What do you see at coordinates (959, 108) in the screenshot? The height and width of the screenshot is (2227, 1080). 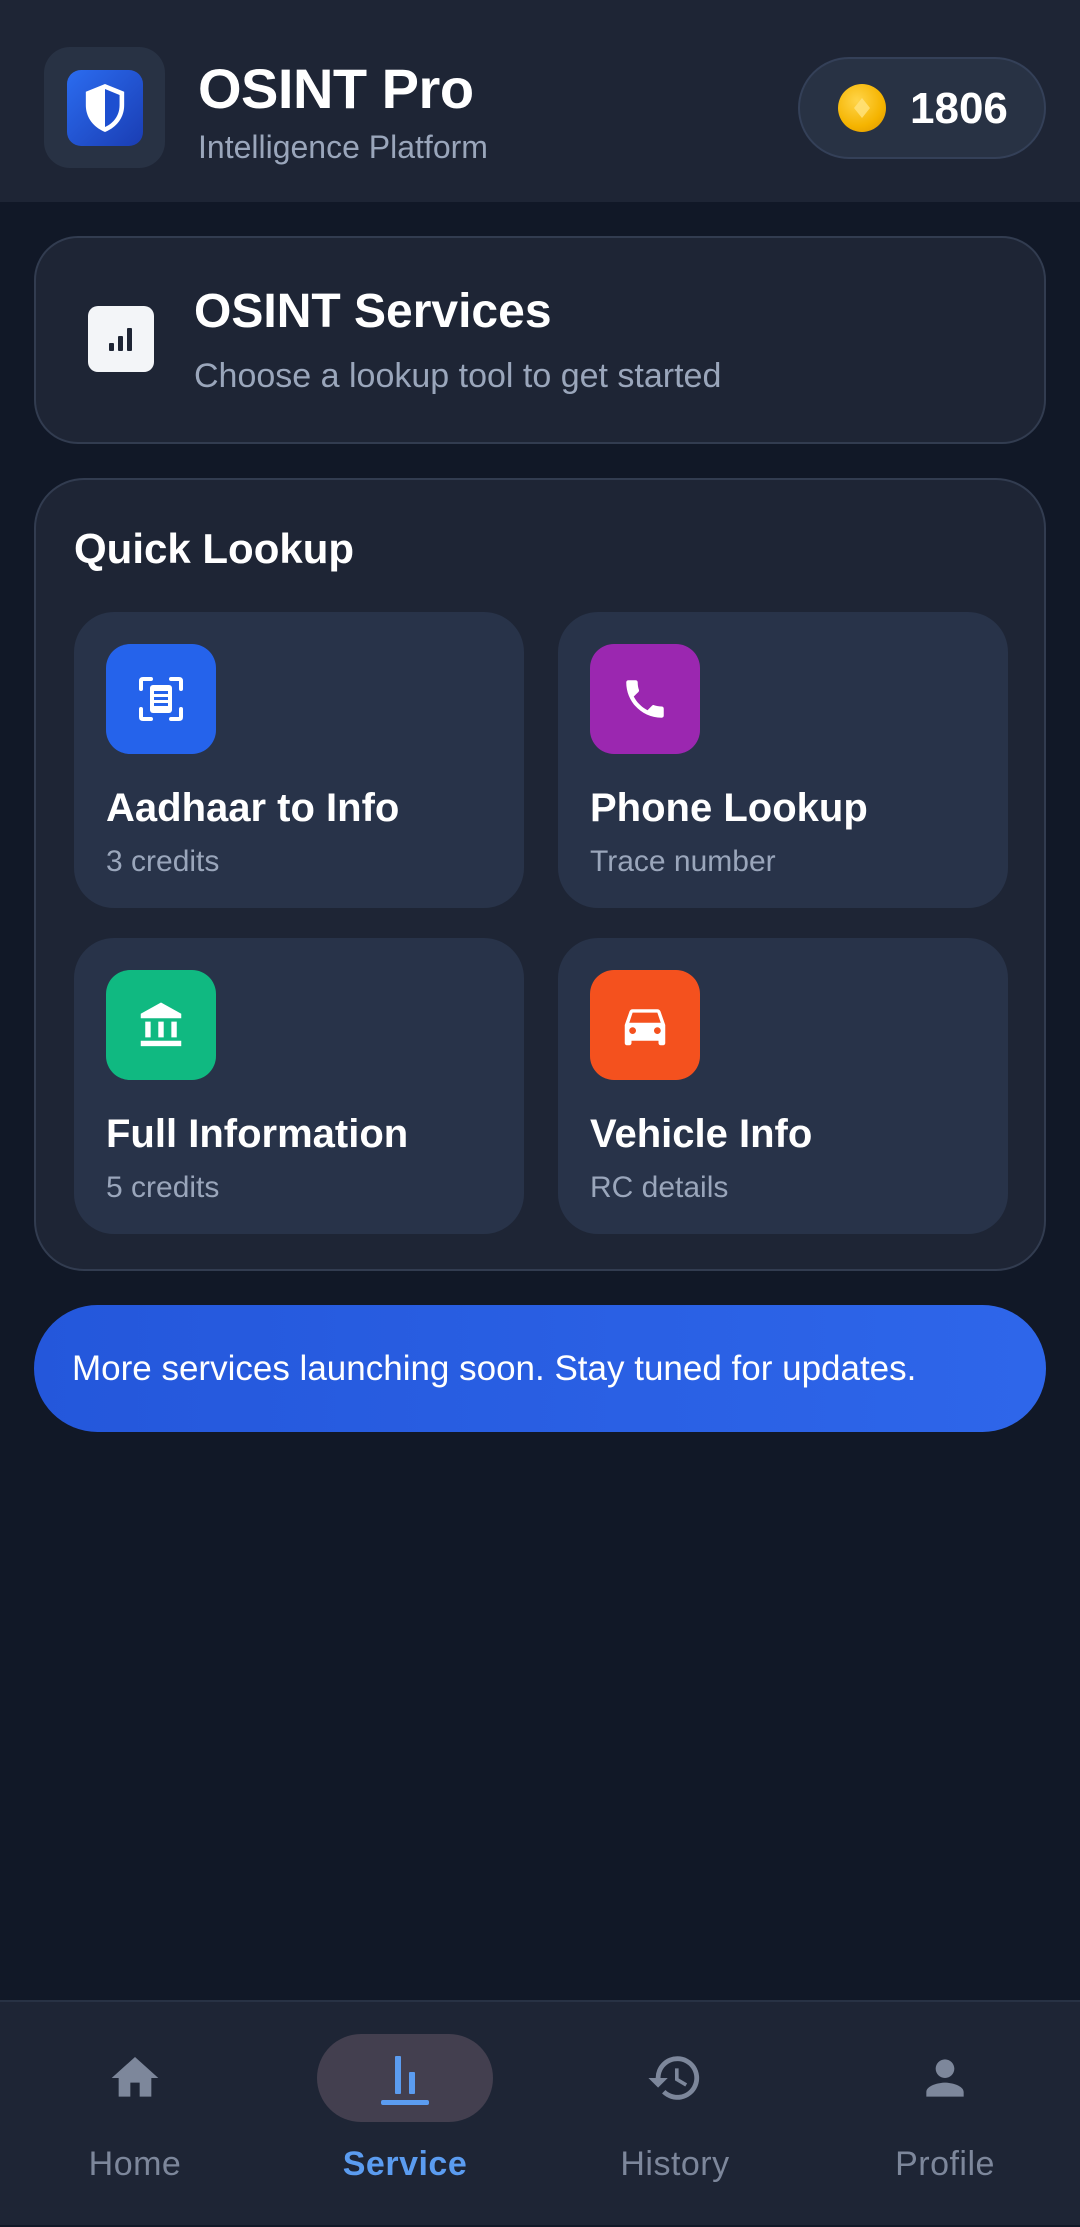 I see `credits-value: 1806` at bounding box center [959, 108].